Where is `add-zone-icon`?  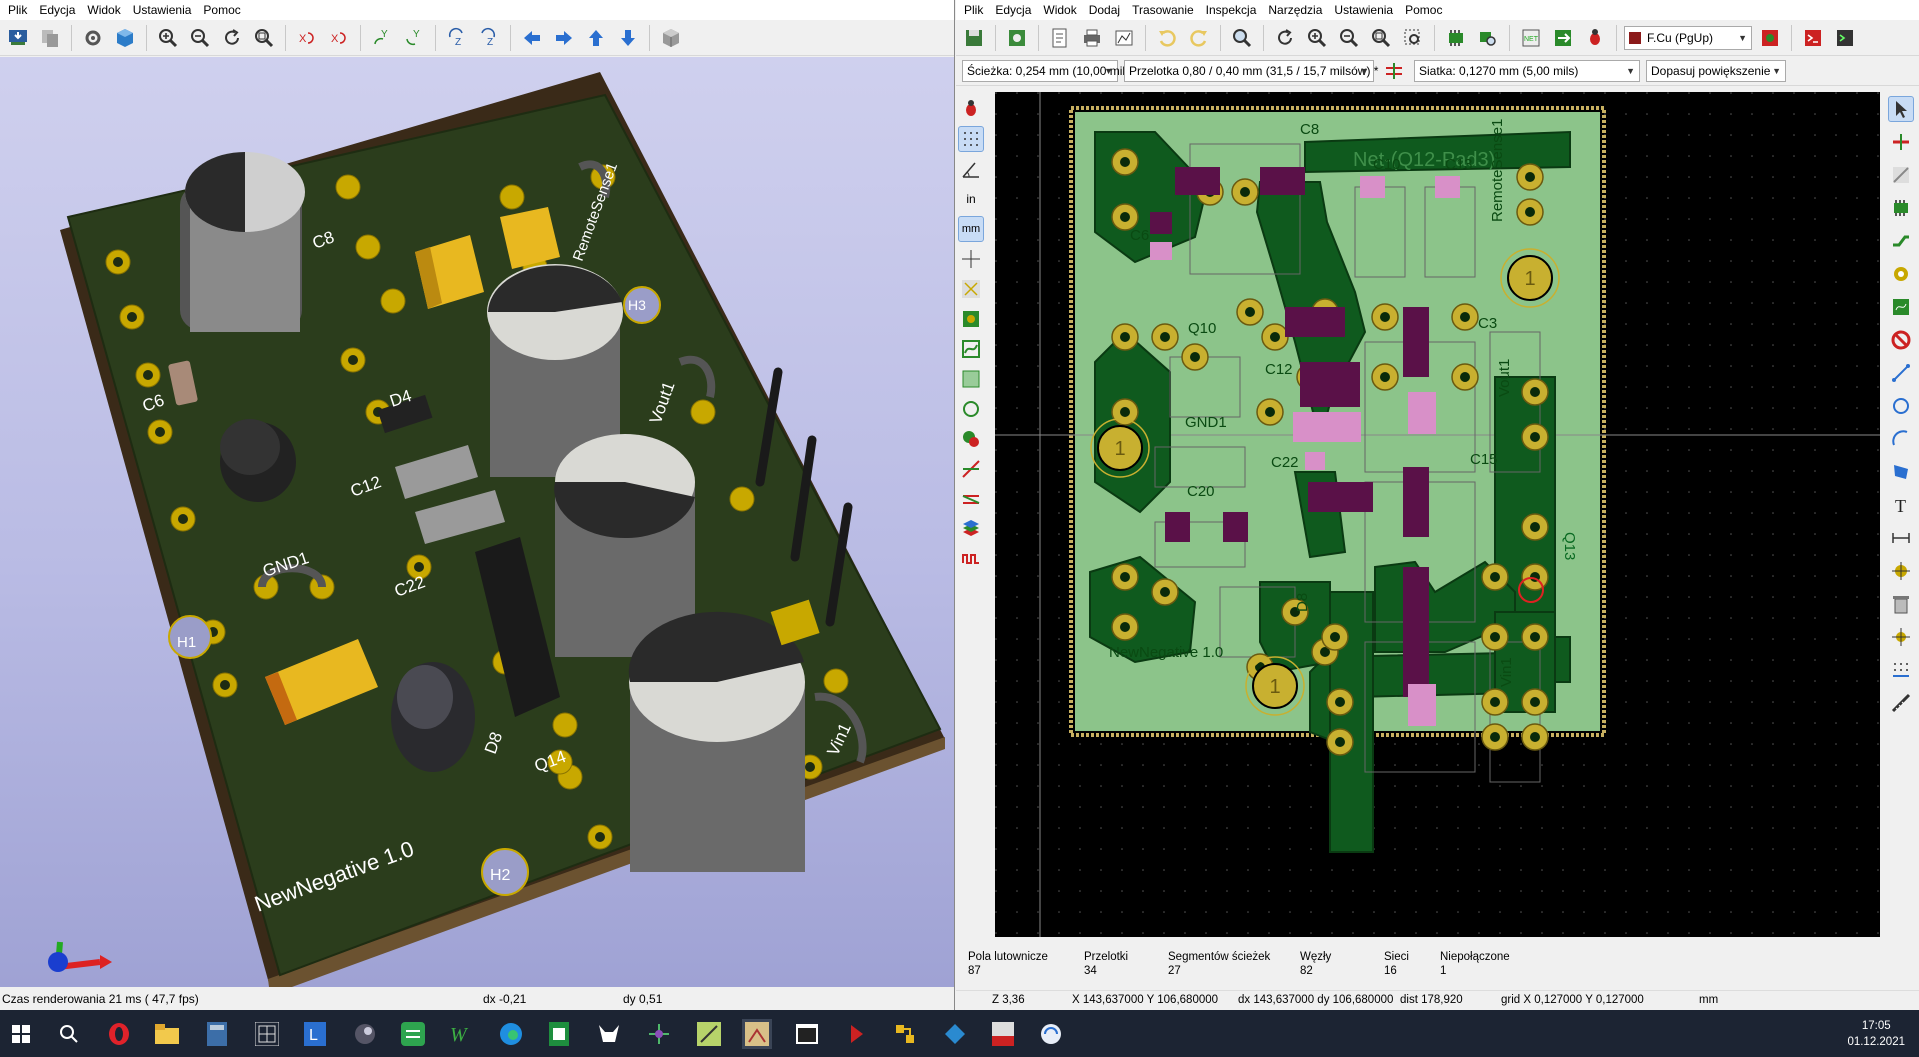 add-zone-icon is located at coordinates (1901, 307).